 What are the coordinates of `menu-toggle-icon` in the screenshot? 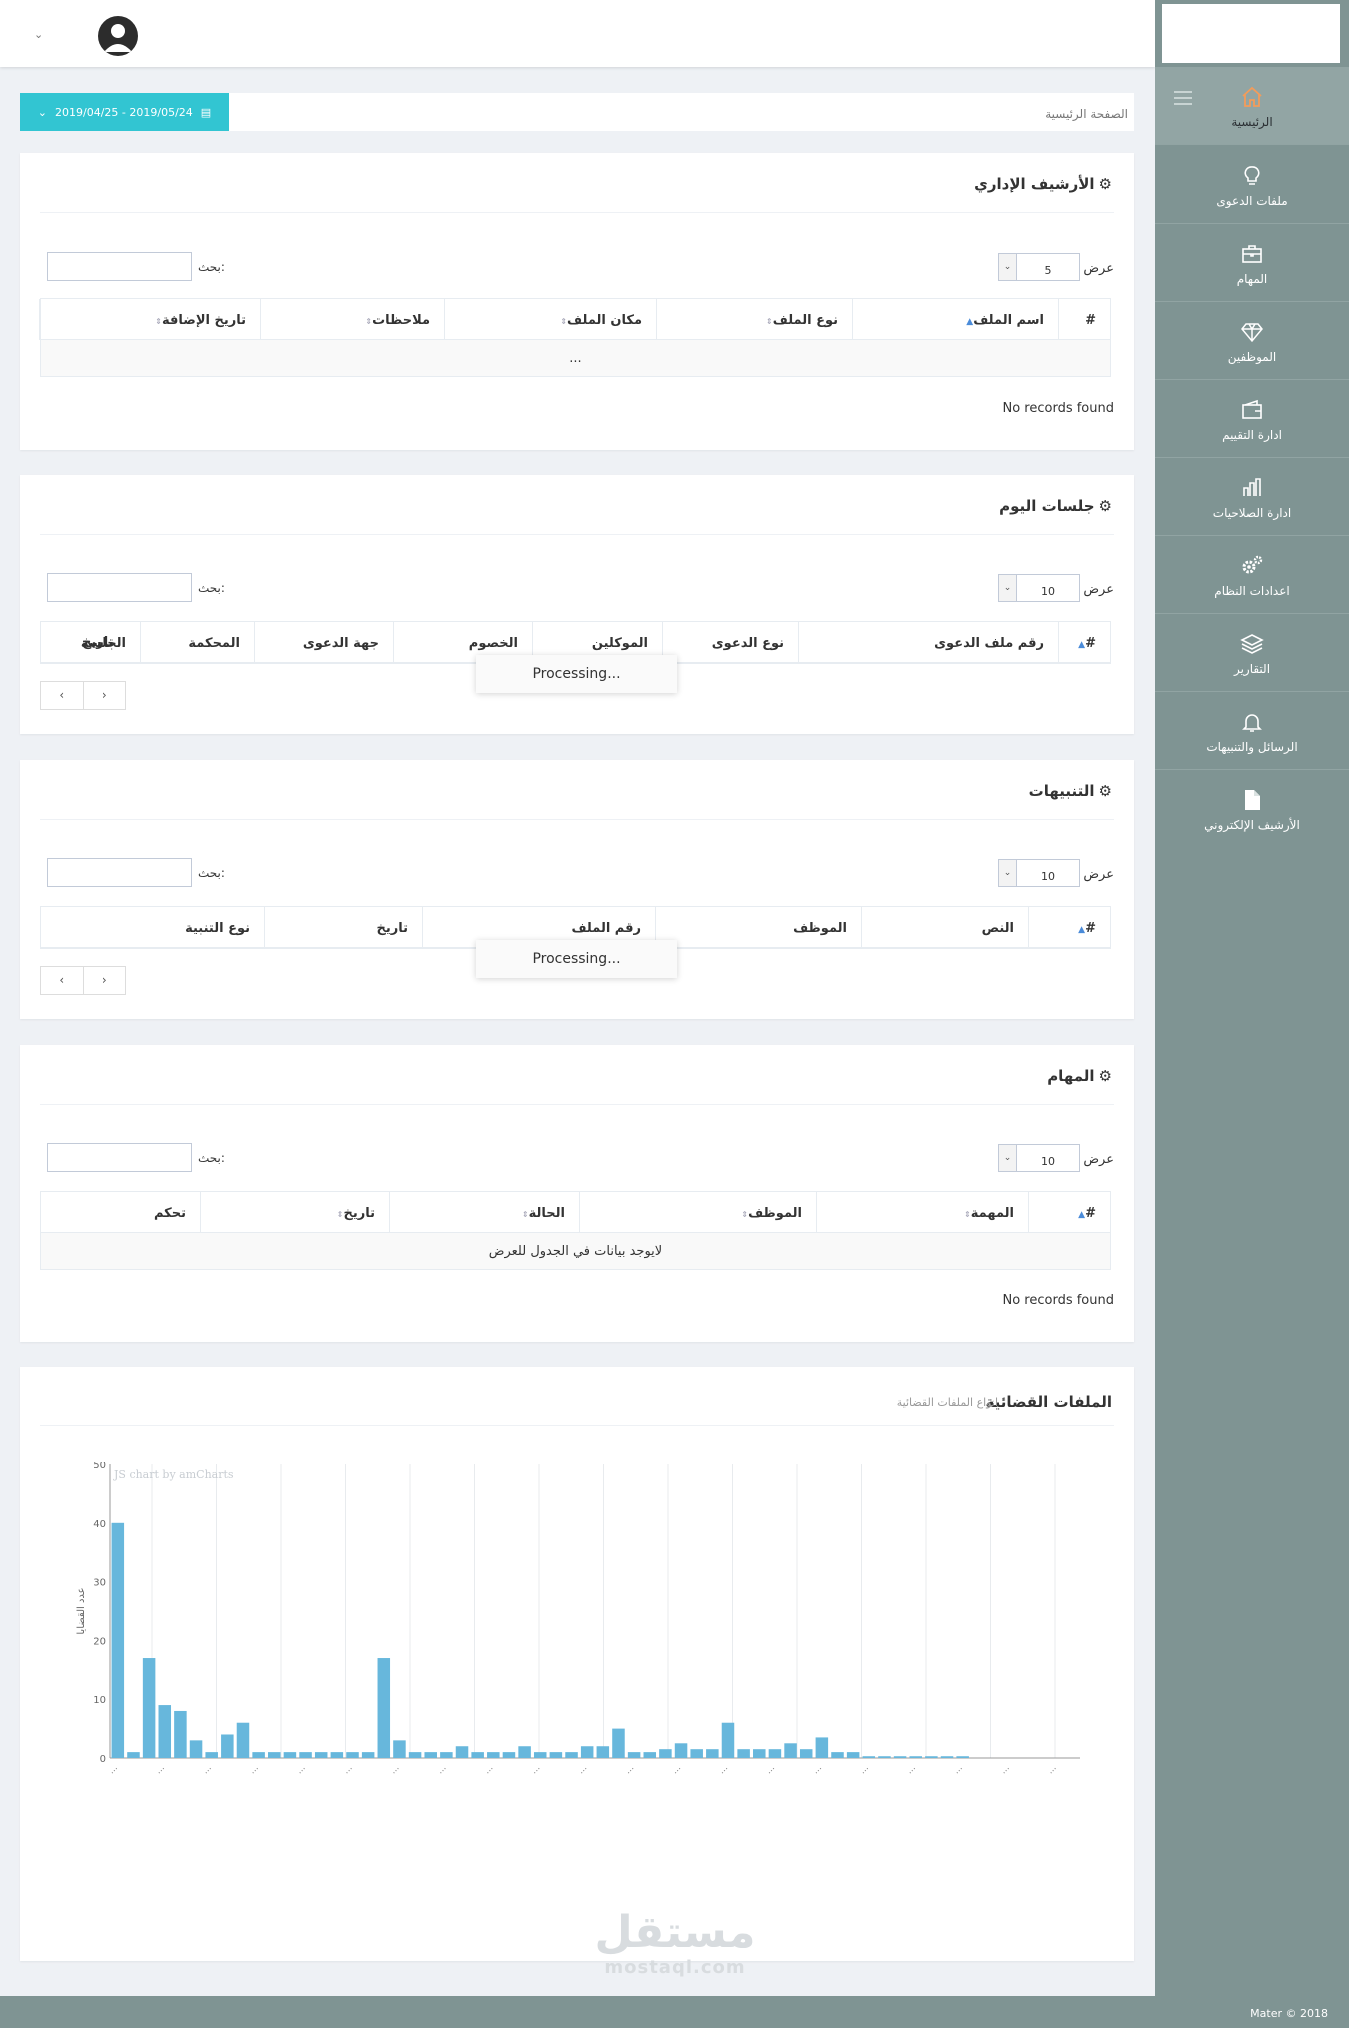 It's located at (1183, 98).